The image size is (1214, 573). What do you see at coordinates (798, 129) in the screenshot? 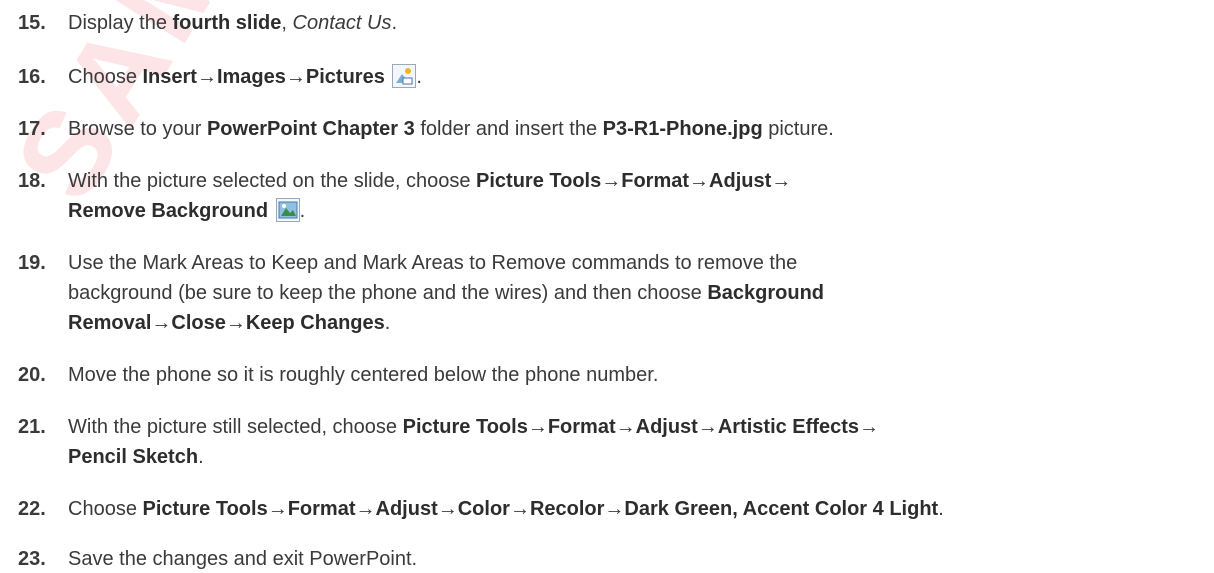
I see `plain-text: picture.` at bounding box center [798, 129].